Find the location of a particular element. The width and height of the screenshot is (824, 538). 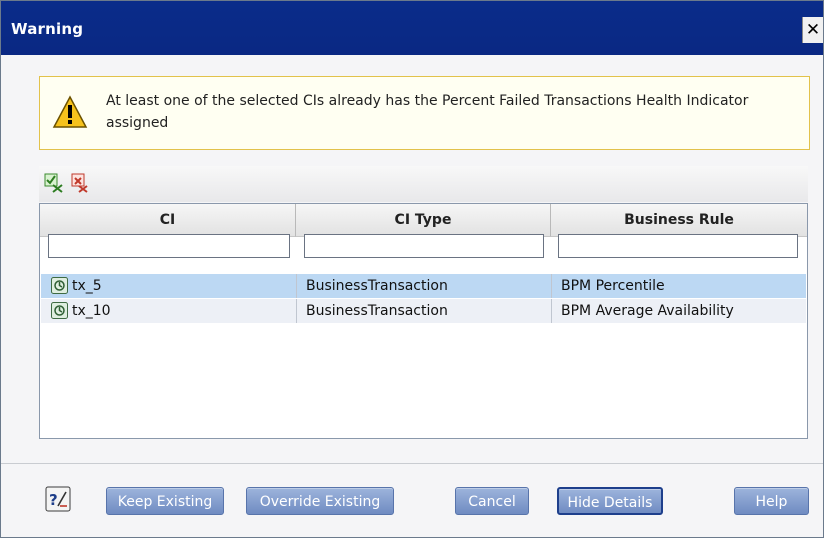

cell-ci: tx_5 is located at coordinates (87, 286).